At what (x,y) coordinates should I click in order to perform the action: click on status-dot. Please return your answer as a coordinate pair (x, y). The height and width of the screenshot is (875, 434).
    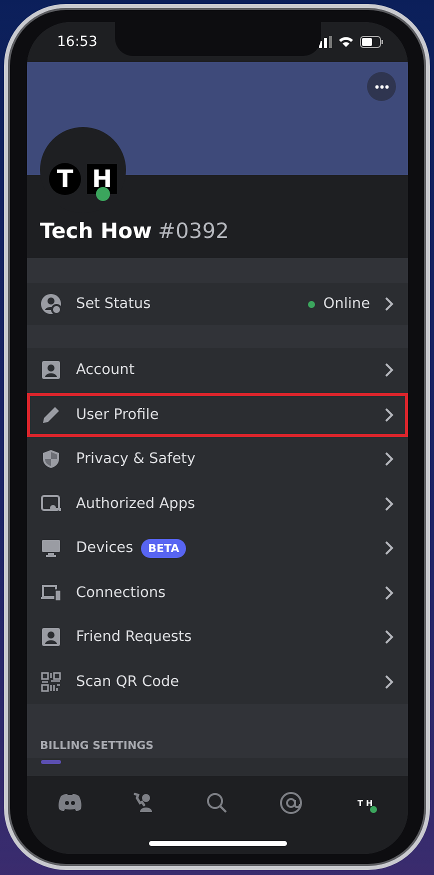
    Looking at the image, I should click on (312, 304).